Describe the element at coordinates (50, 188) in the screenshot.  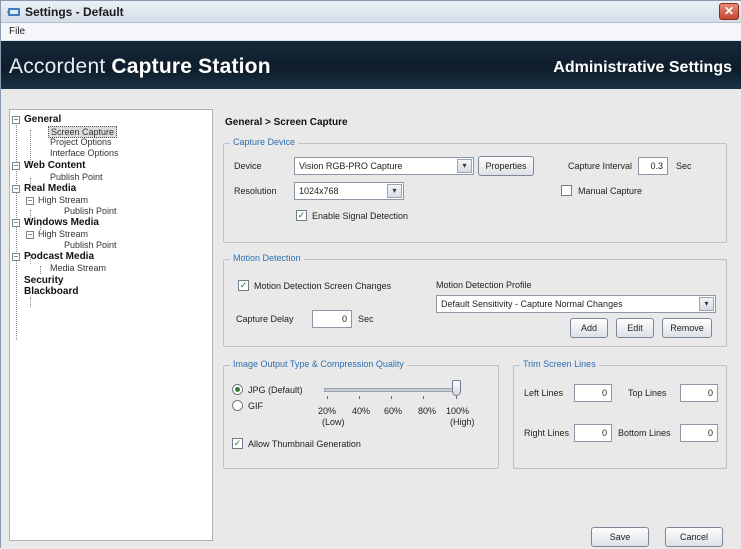
I see `tree-item-real-media: Real Media` at that location.